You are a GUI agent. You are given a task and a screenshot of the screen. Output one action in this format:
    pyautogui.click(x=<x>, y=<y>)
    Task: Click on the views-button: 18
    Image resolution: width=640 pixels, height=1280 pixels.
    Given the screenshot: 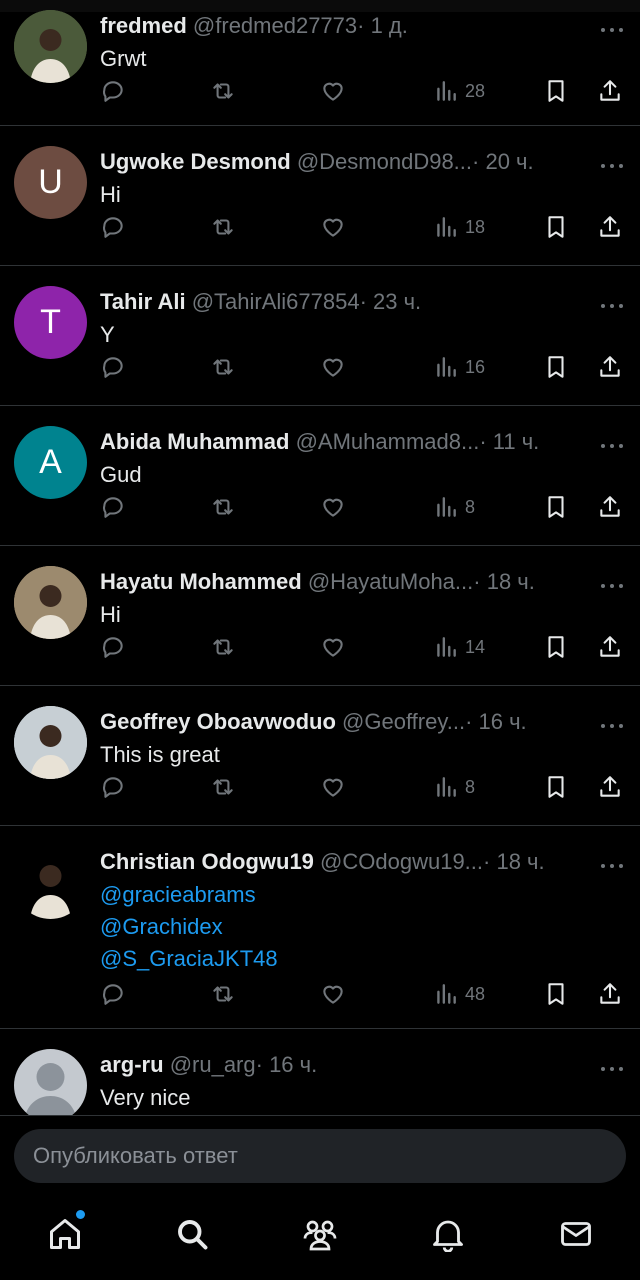 What is the action you would take?
    pyautogui.click(x=459, y=227)
    